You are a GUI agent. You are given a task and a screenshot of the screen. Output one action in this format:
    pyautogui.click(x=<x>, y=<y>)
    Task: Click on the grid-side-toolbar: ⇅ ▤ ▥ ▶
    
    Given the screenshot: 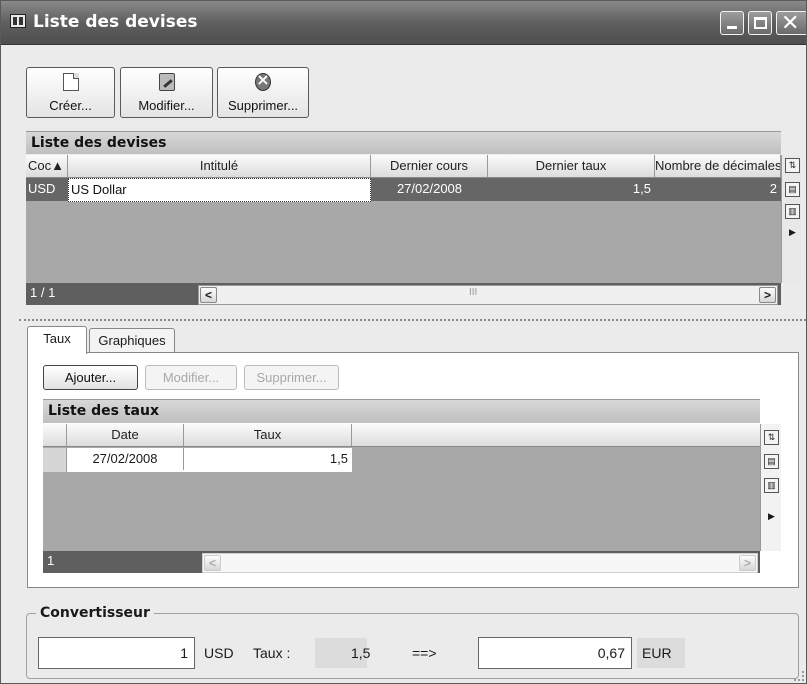 What is the action you would take?
    pyautogui.click(x=791, y=219)
    